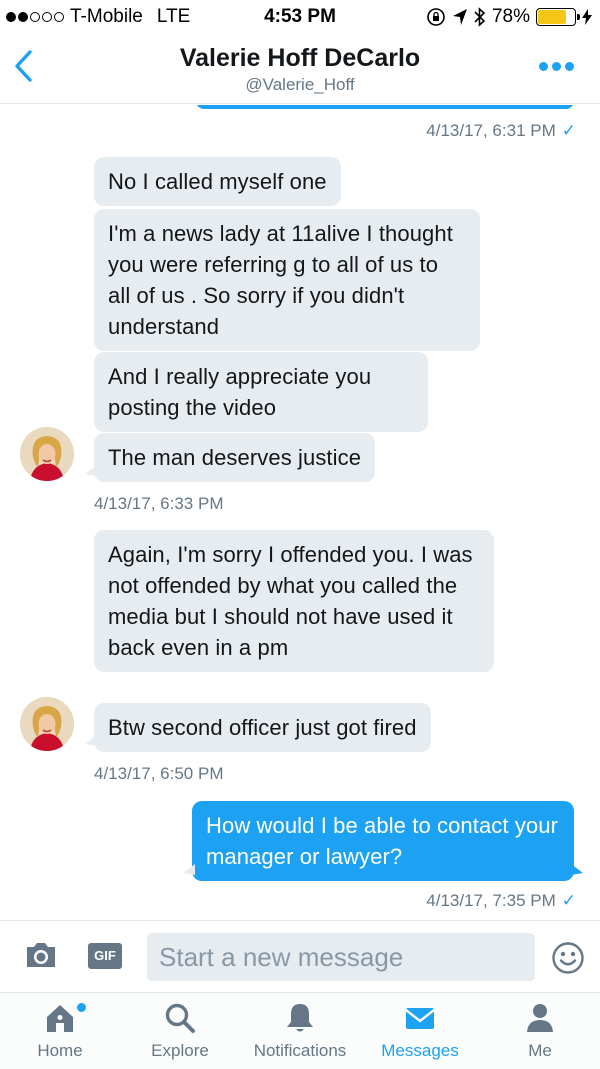  Describe the element at coordinates (420, 1050) in the screenshot. I see `tab-messages-label: Messages` at that location.